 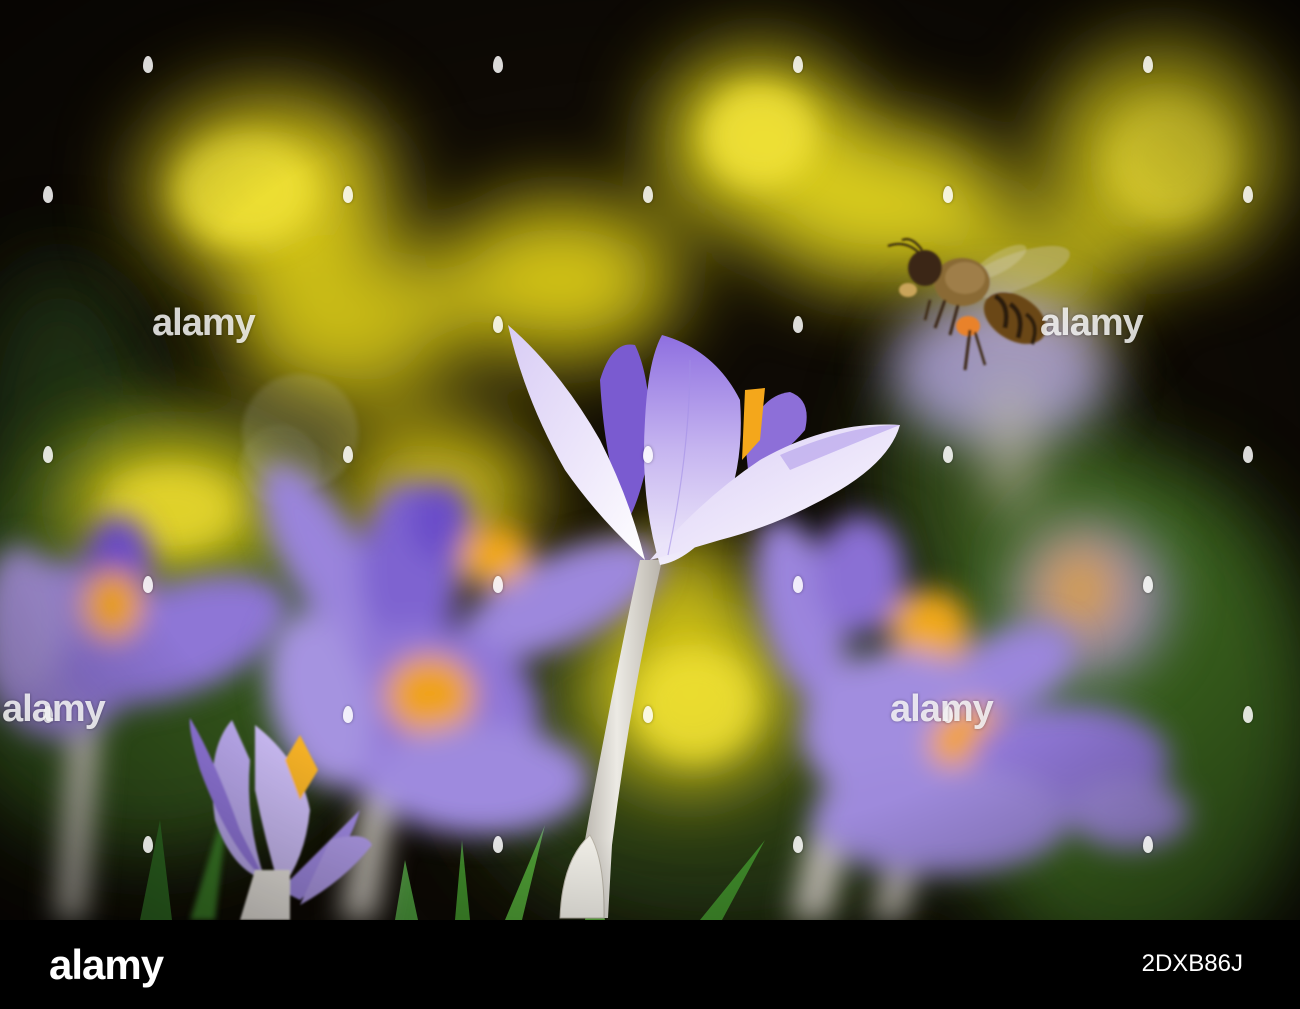 I want to click on footer-bar: alamy 2DXB86J, so click(x=650, y=964).